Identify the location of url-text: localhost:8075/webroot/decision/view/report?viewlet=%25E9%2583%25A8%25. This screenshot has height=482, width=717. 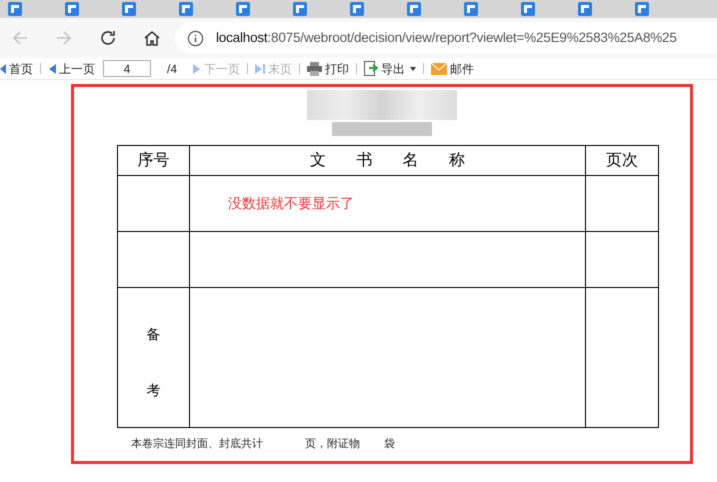
(446, 37).